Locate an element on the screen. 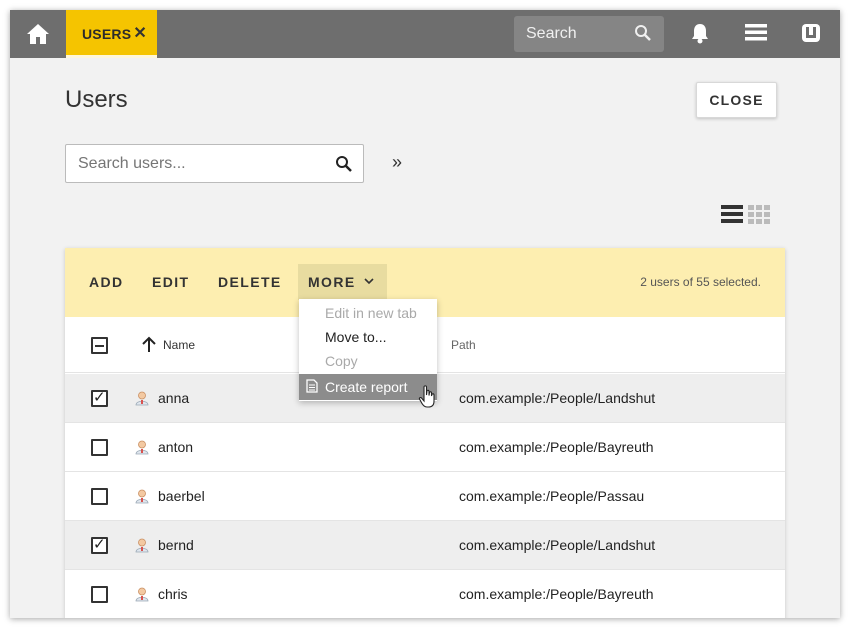  menu-item-create-report-label: Create report is located at coordinates (366, 387).